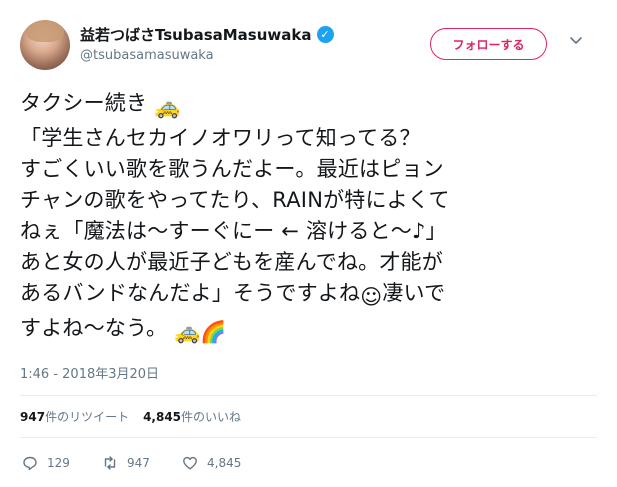  Describe the element at coordinates (33, 417) in the screenshot. I see `retweets-count: 947` at that location.